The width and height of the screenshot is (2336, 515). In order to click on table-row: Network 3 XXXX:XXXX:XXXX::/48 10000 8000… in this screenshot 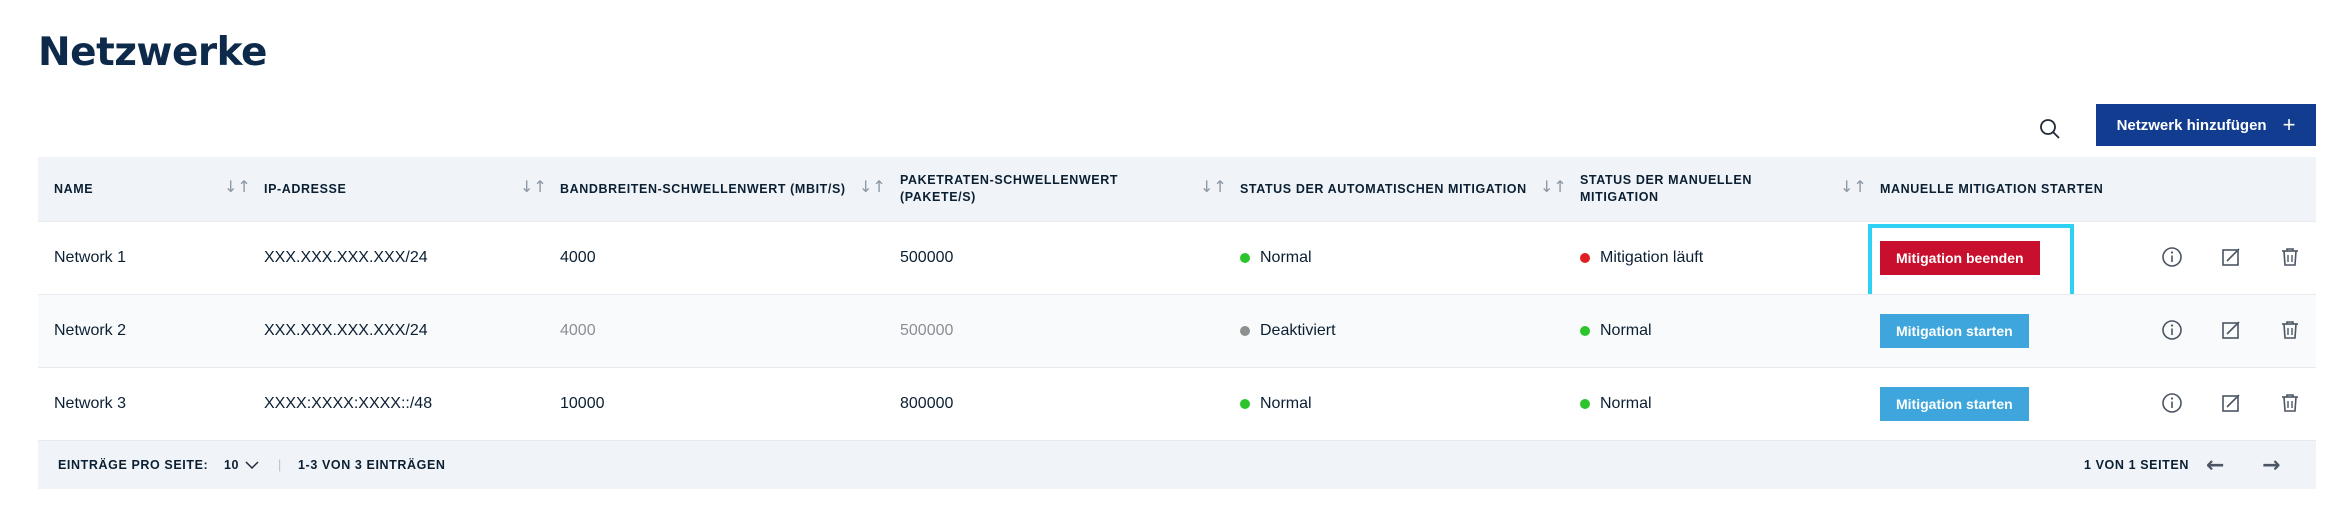, I will do `click(1177, 403)`.